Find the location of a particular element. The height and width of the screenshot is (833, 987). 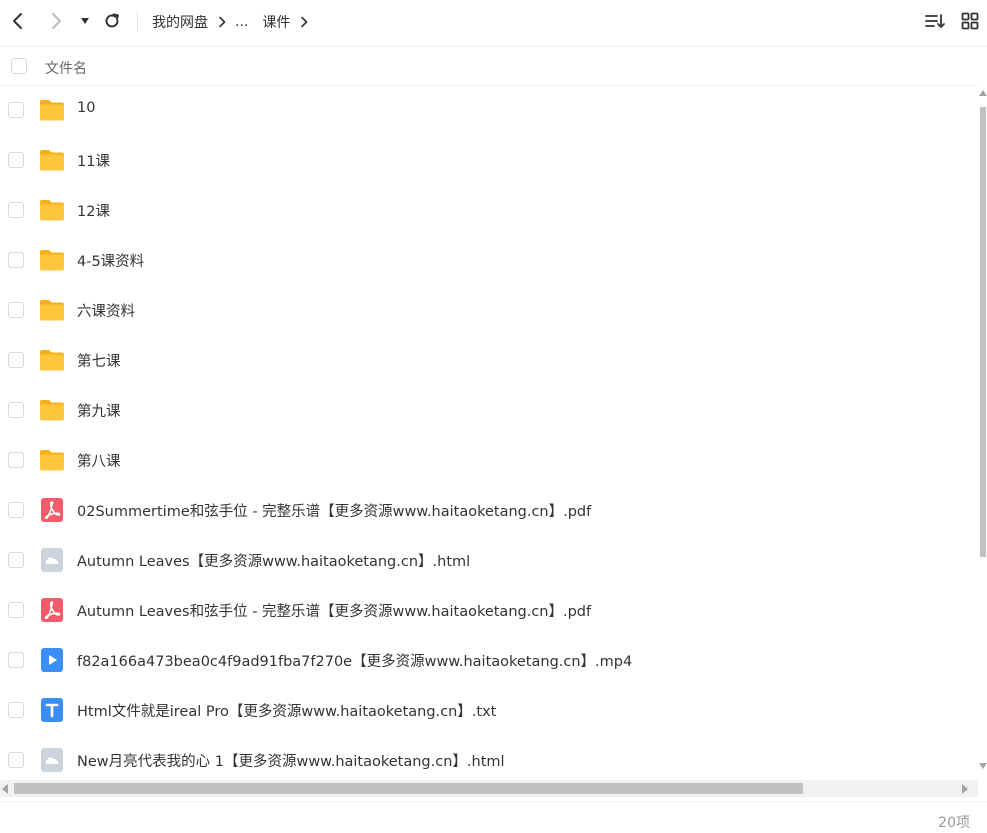

file-row: 10 is located at coordinates (489, 110).